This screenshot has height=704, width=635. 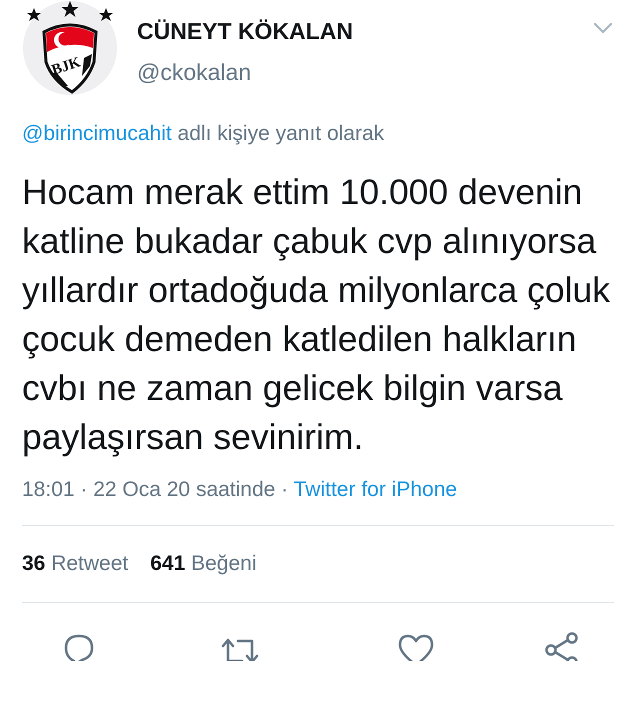 What do you see at coordinates (245, 72) in the screenshot?
I see `author-handle: @ckokalan` at bounding box center [245, 72].